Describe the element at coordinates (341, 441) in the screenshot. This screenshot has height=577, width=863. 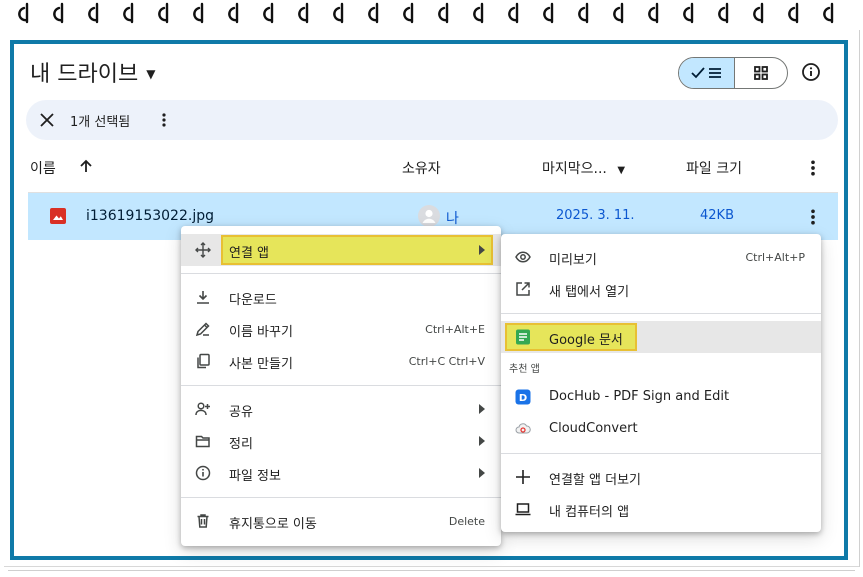
I see `menu-item-organize: 정리` at that location.